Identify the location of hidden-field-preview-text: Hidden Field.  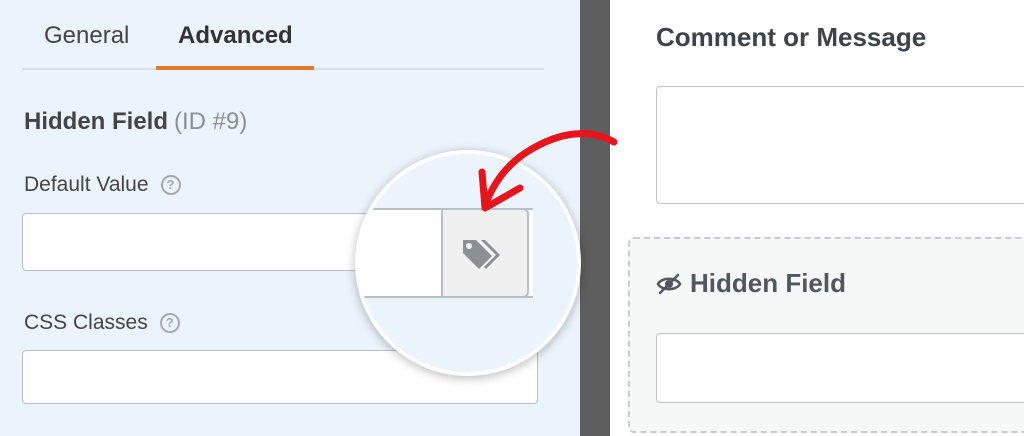
(768, 283).